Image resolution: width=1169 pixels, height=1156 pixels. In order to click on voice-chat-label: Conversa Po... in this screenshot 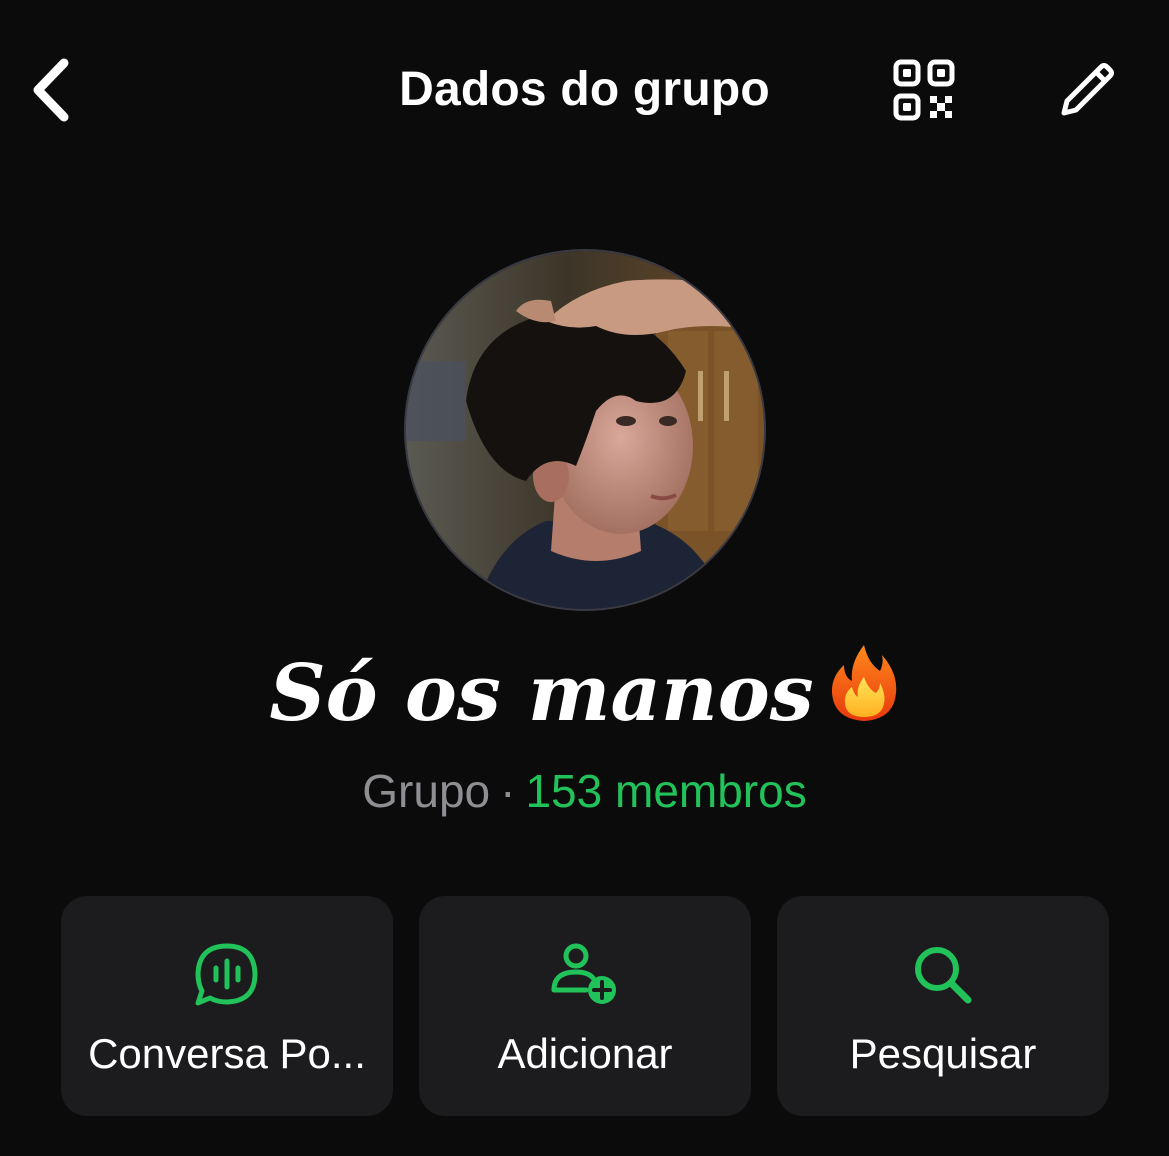, I will do `click(227, 1053)`.